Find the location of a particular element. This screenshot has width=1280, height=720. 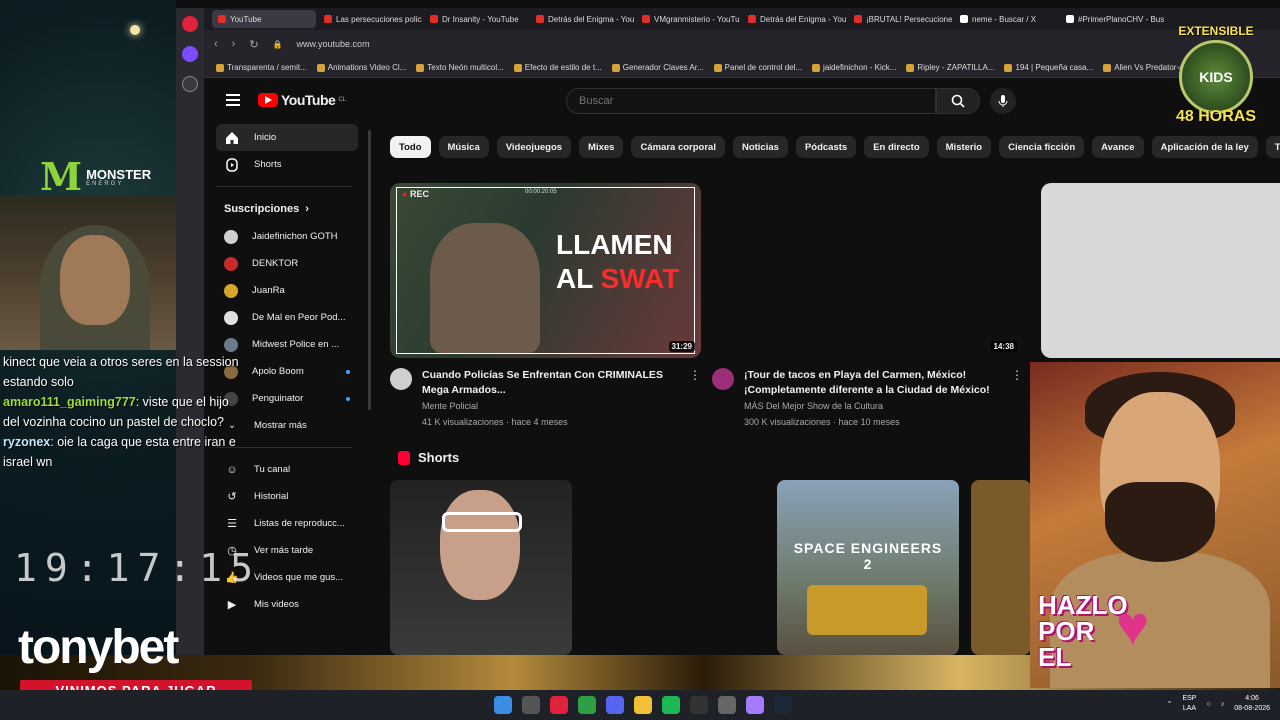

subscriptions-header: Suscripciones › is located at coordinates (294, 209).